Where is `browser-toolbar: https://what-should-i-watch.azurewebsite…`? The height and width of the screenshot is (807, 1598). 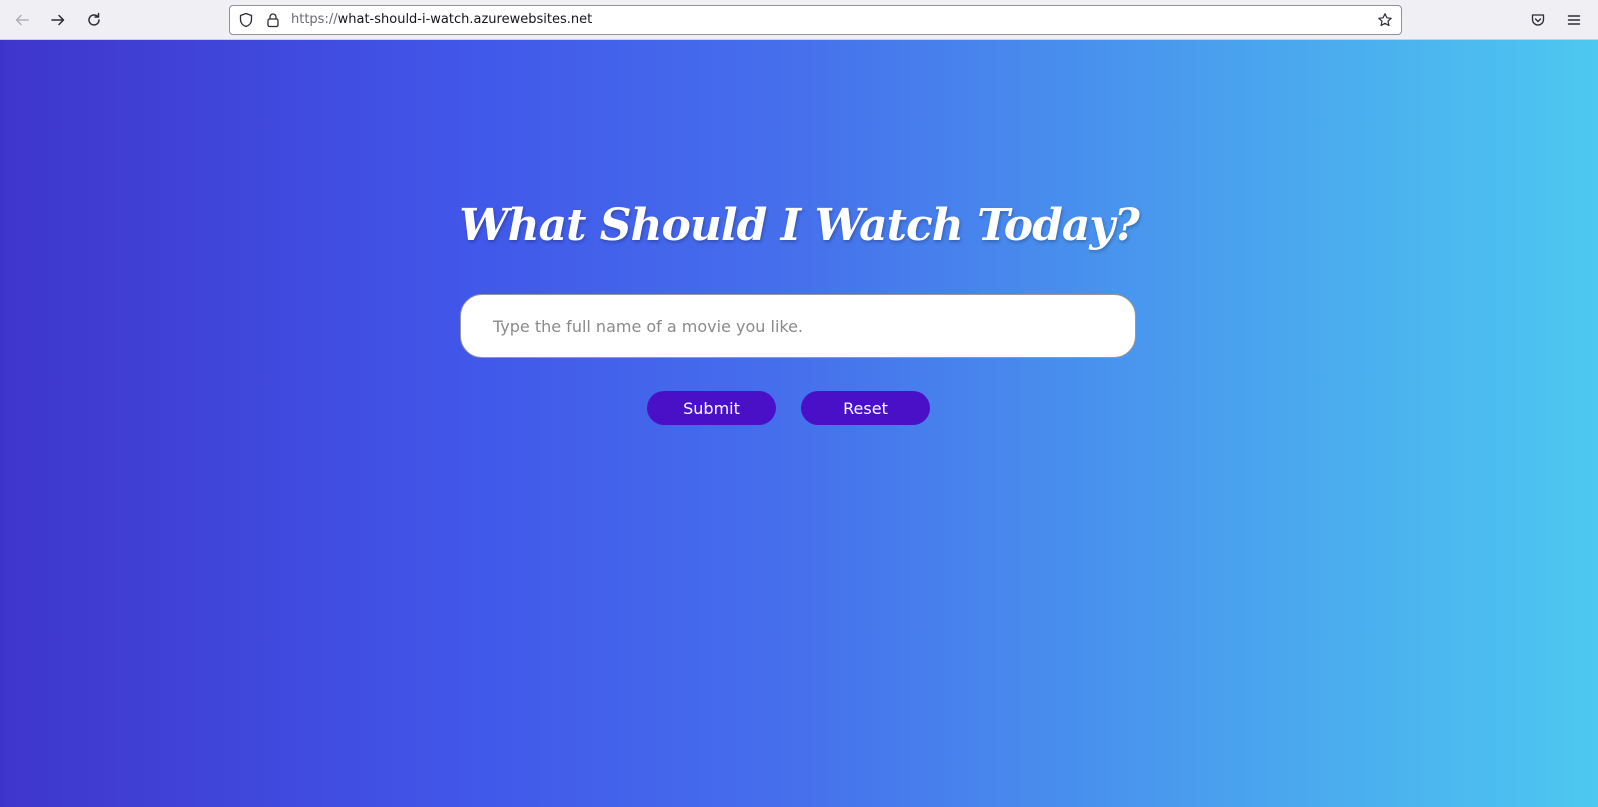 browser-toolbar: https://what-should-i-watch.azurewebsite… is located at coordinates (799, 20).